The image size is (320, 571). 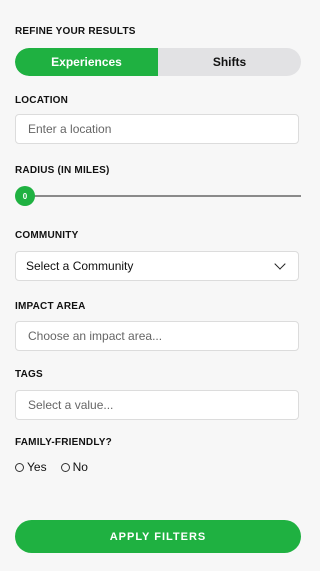 I want to click on refine-results-title: REFINE YOUR RESULTS, so click(x=75, y=31).